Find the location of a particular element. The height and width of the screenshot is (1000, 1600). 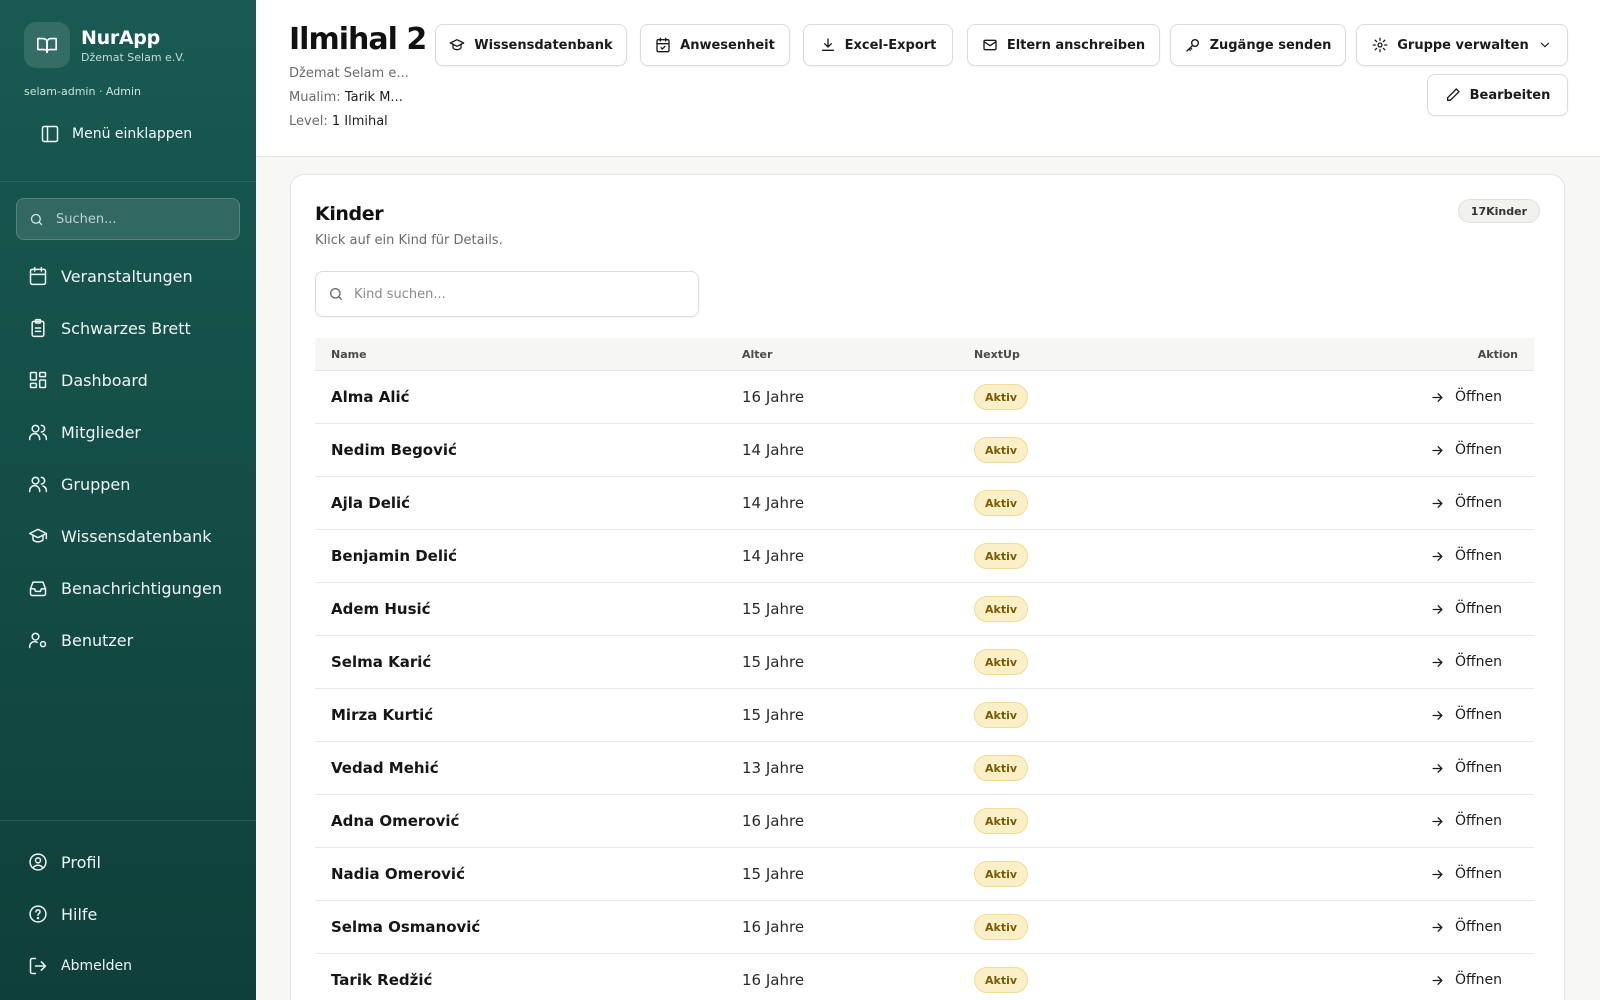

logout-icon is located at coordinates (38, 966).